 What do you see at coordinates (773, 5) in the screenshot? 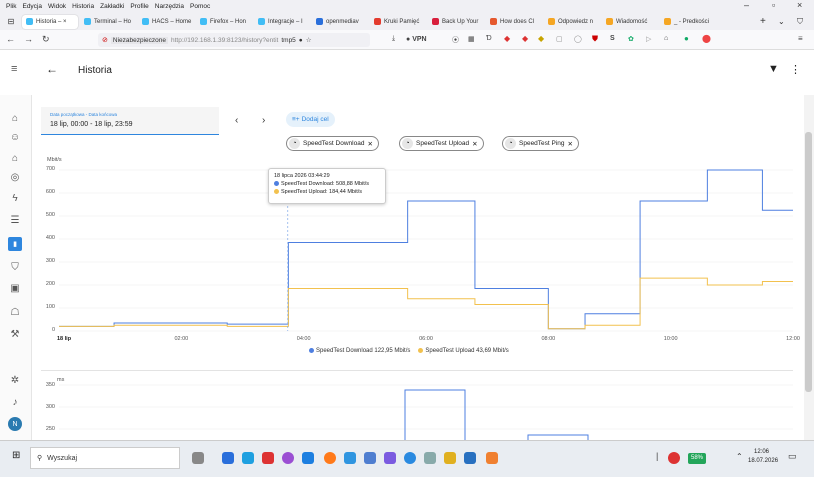
I see `maximize-icon: ▫` at bounding box center [773, 5].